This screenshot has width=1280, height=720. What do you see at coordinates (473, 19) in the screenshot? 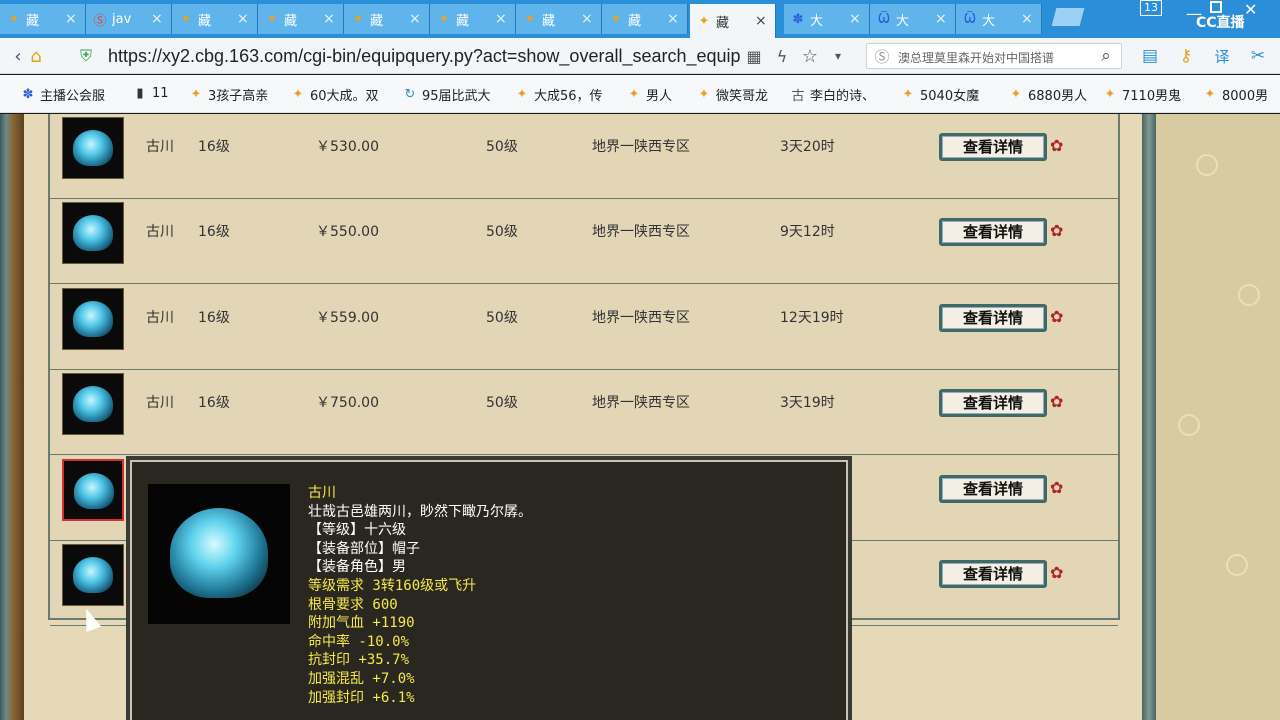
I see `tab-5: ✦ 藏 ×` at bounding box center [473, 19].